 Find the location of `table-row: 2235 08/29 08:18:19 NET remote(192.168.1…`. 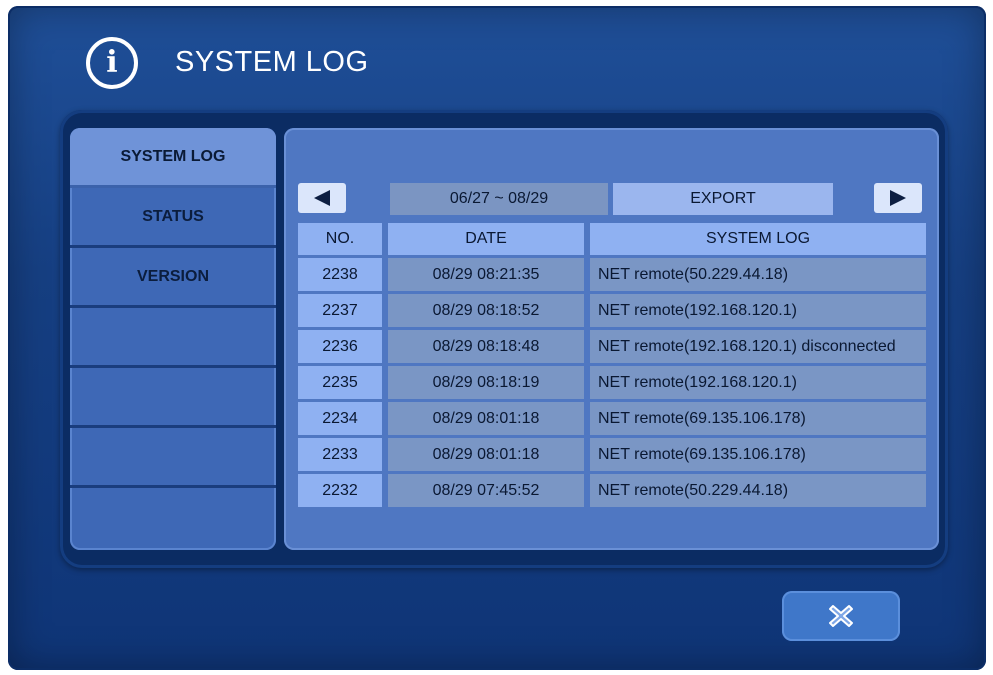

table-row: 2235 08/29 08:18:19 NET remote(192.168.1… is located at coordinates (612, 382).